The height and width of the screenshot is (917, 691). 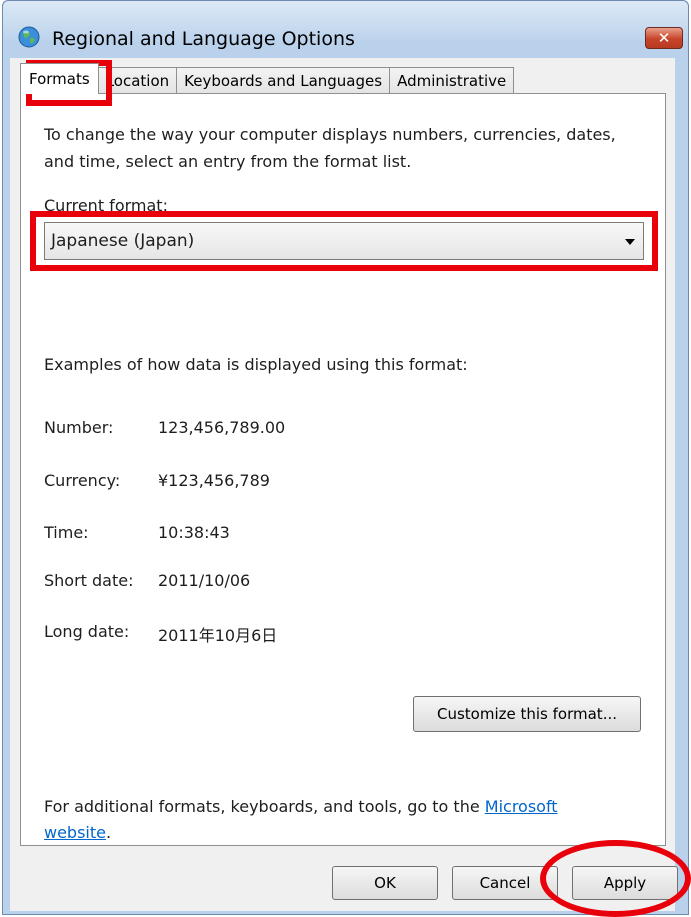 What do you see at coordinates (79, 427) in the screenshot?
I see `example-number-label: Number:` at bounding box center [79, 427].